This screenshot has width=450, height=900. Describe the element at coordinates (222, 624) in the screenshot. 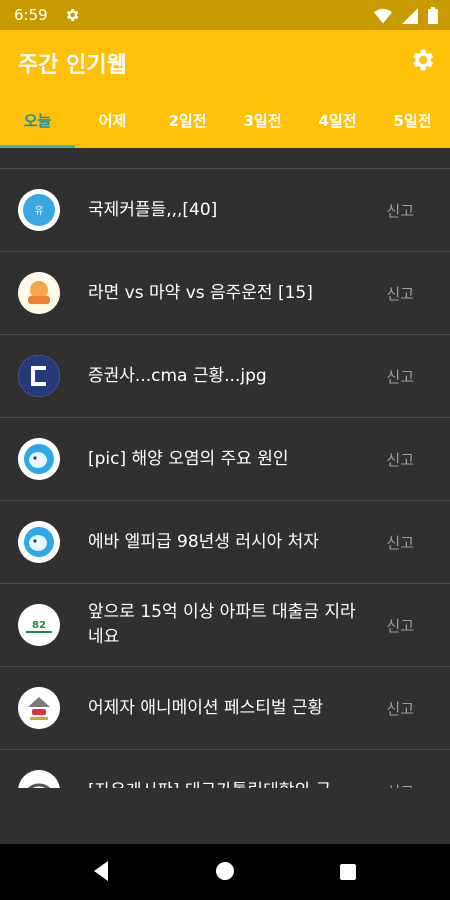

I see `post-title: 앞으로 15억 이상 아파트 대출금 지라네요` at that location.